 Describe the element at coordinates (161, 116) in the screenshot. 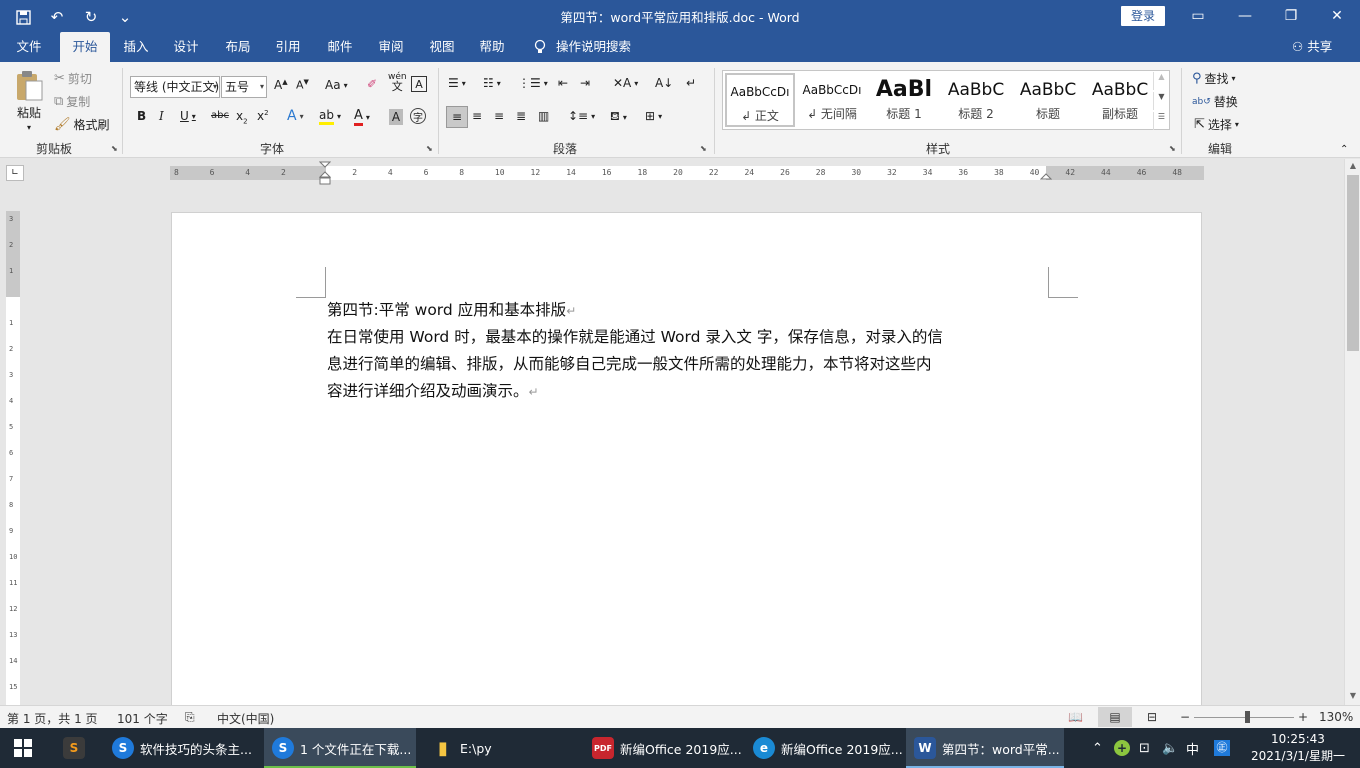

I see `italic-button: I` at that location.